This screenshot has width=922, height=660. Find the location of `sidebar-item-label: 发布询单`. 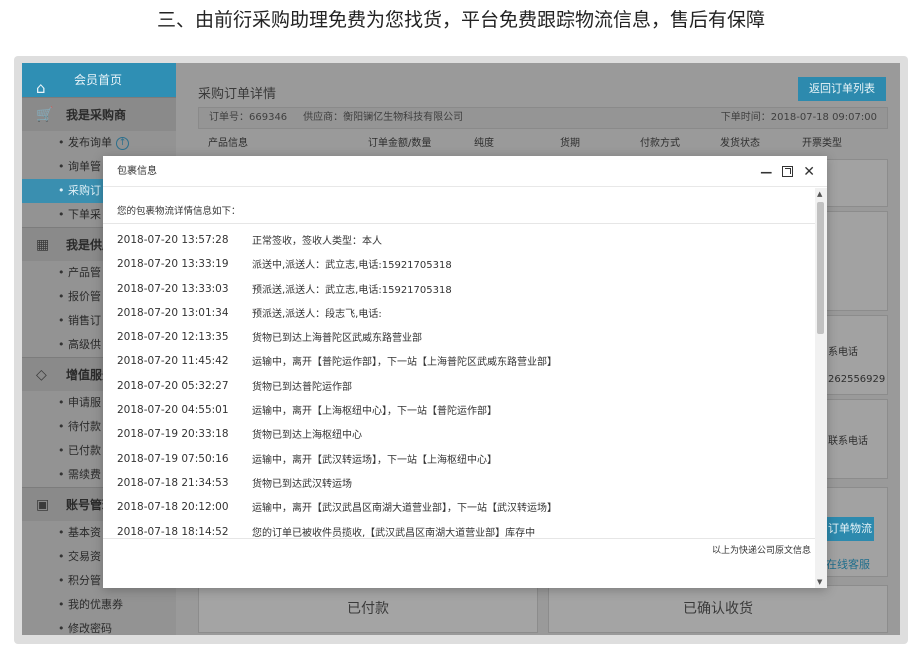

sidebar-item-label: 发布询单 is located at coordinates (90, 142).